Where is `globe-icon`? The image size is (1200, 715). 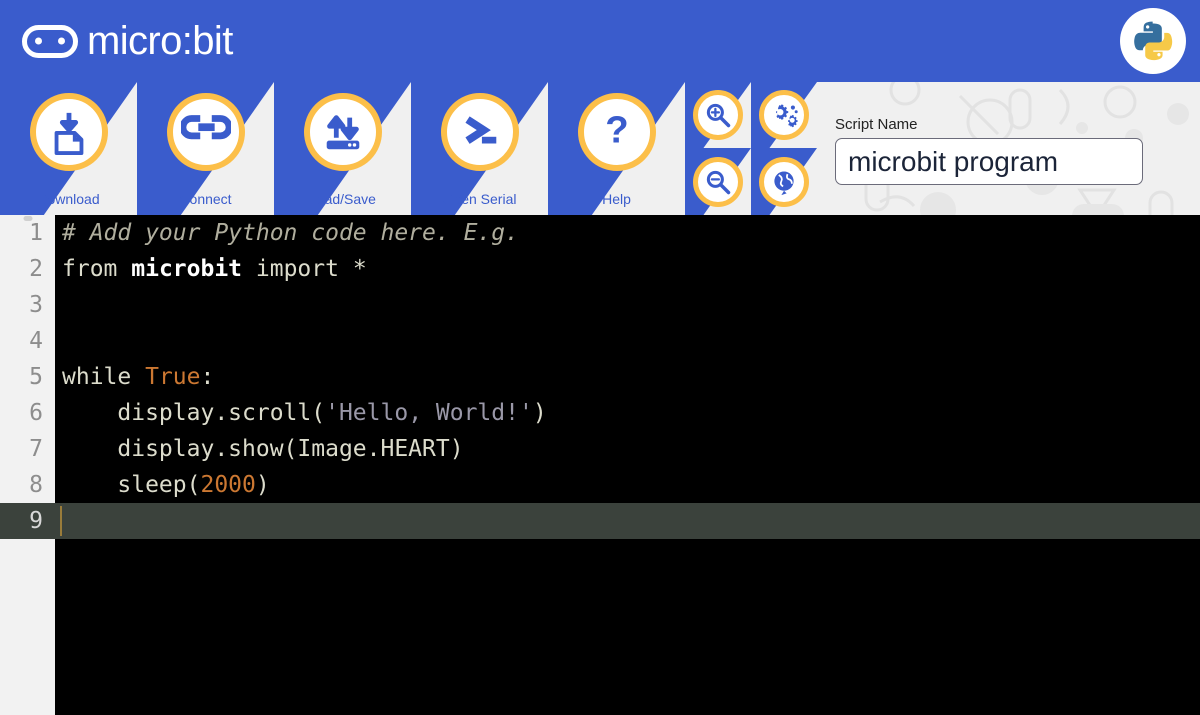 globe-icon is located at coordinates (784, 181).